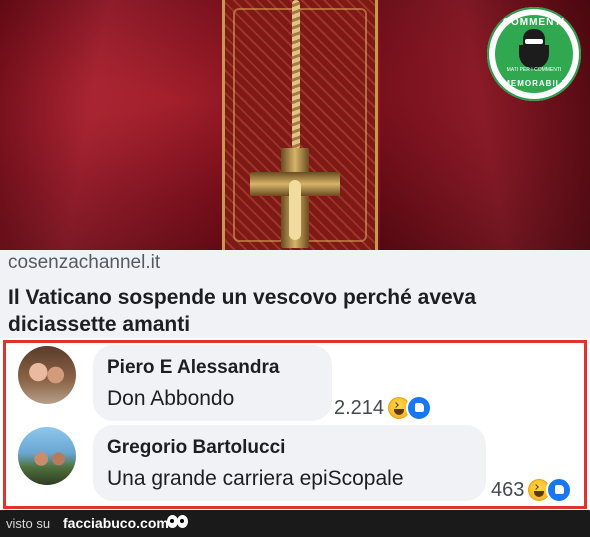  What do you see at coordinates (532, 490) in the screenshot?
I see `reaction-summary: 463` at bounding box center [532, 490].